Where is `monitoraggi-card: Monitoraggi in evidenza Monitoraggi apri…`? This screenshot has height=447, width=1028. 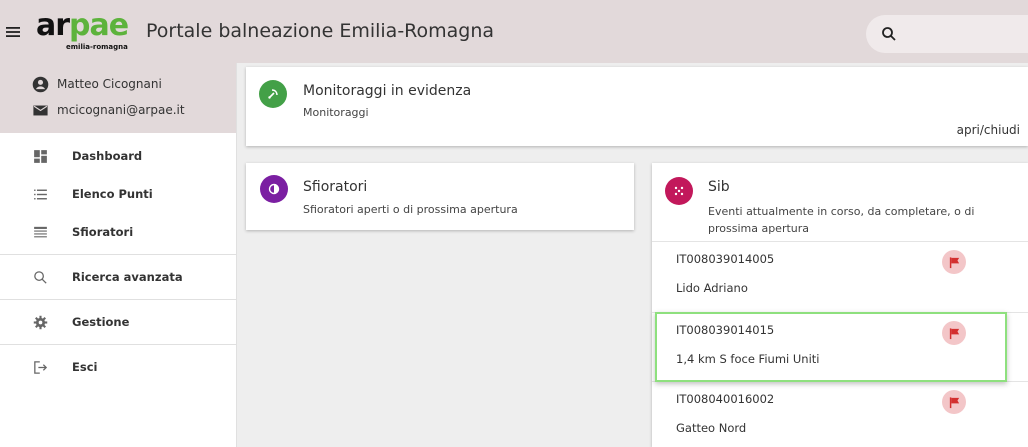
monitoraggi-card: Monitoraggi in evidenza Monitoraggi apri… is located at coordinates (637, 106).